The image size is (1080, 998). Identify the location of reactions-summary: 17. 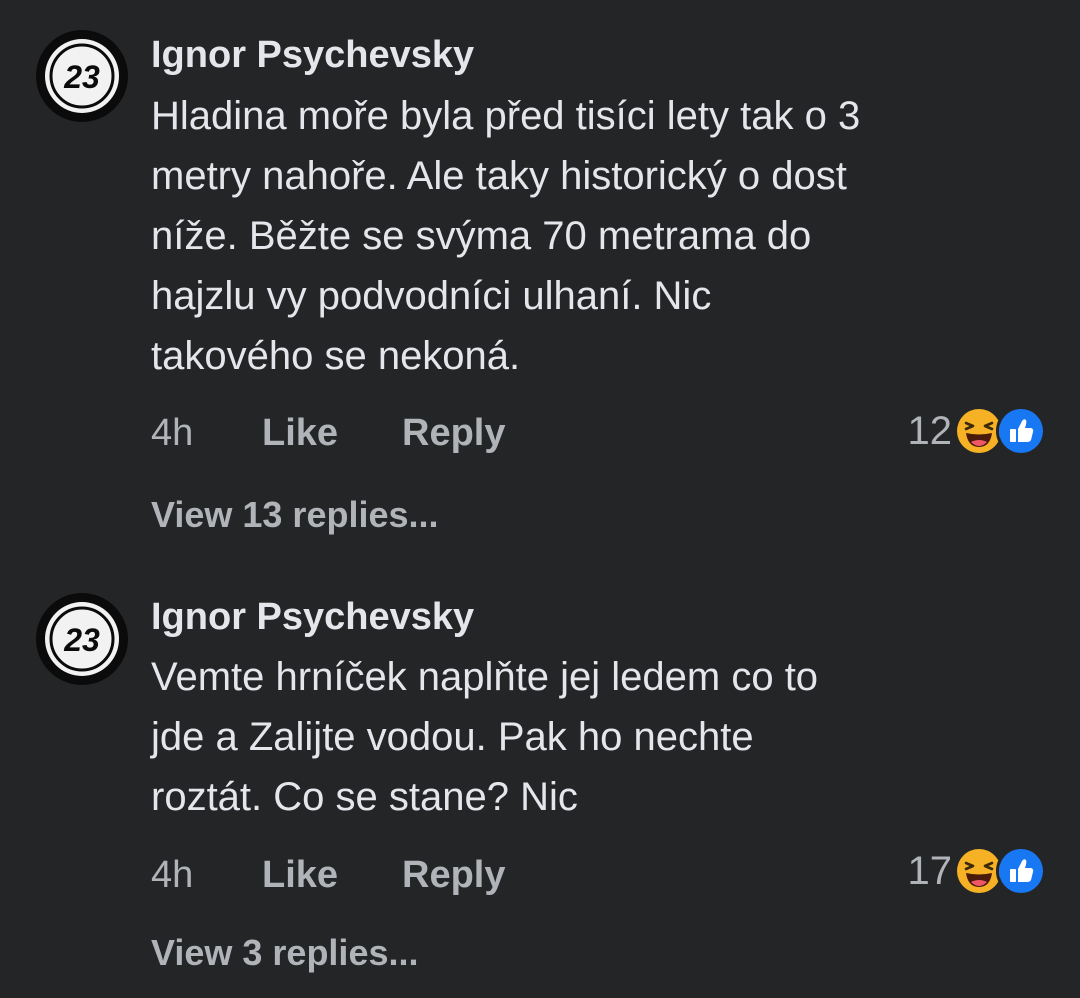
(976, 871).